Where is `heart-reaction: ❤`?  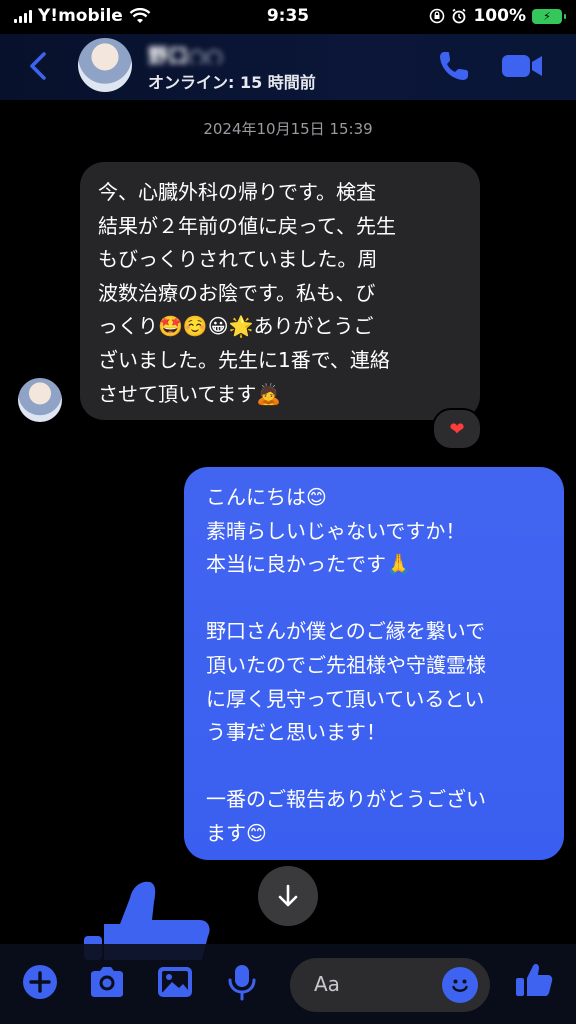
heart-reaction: ❤ is located at coordinates (457, 429).